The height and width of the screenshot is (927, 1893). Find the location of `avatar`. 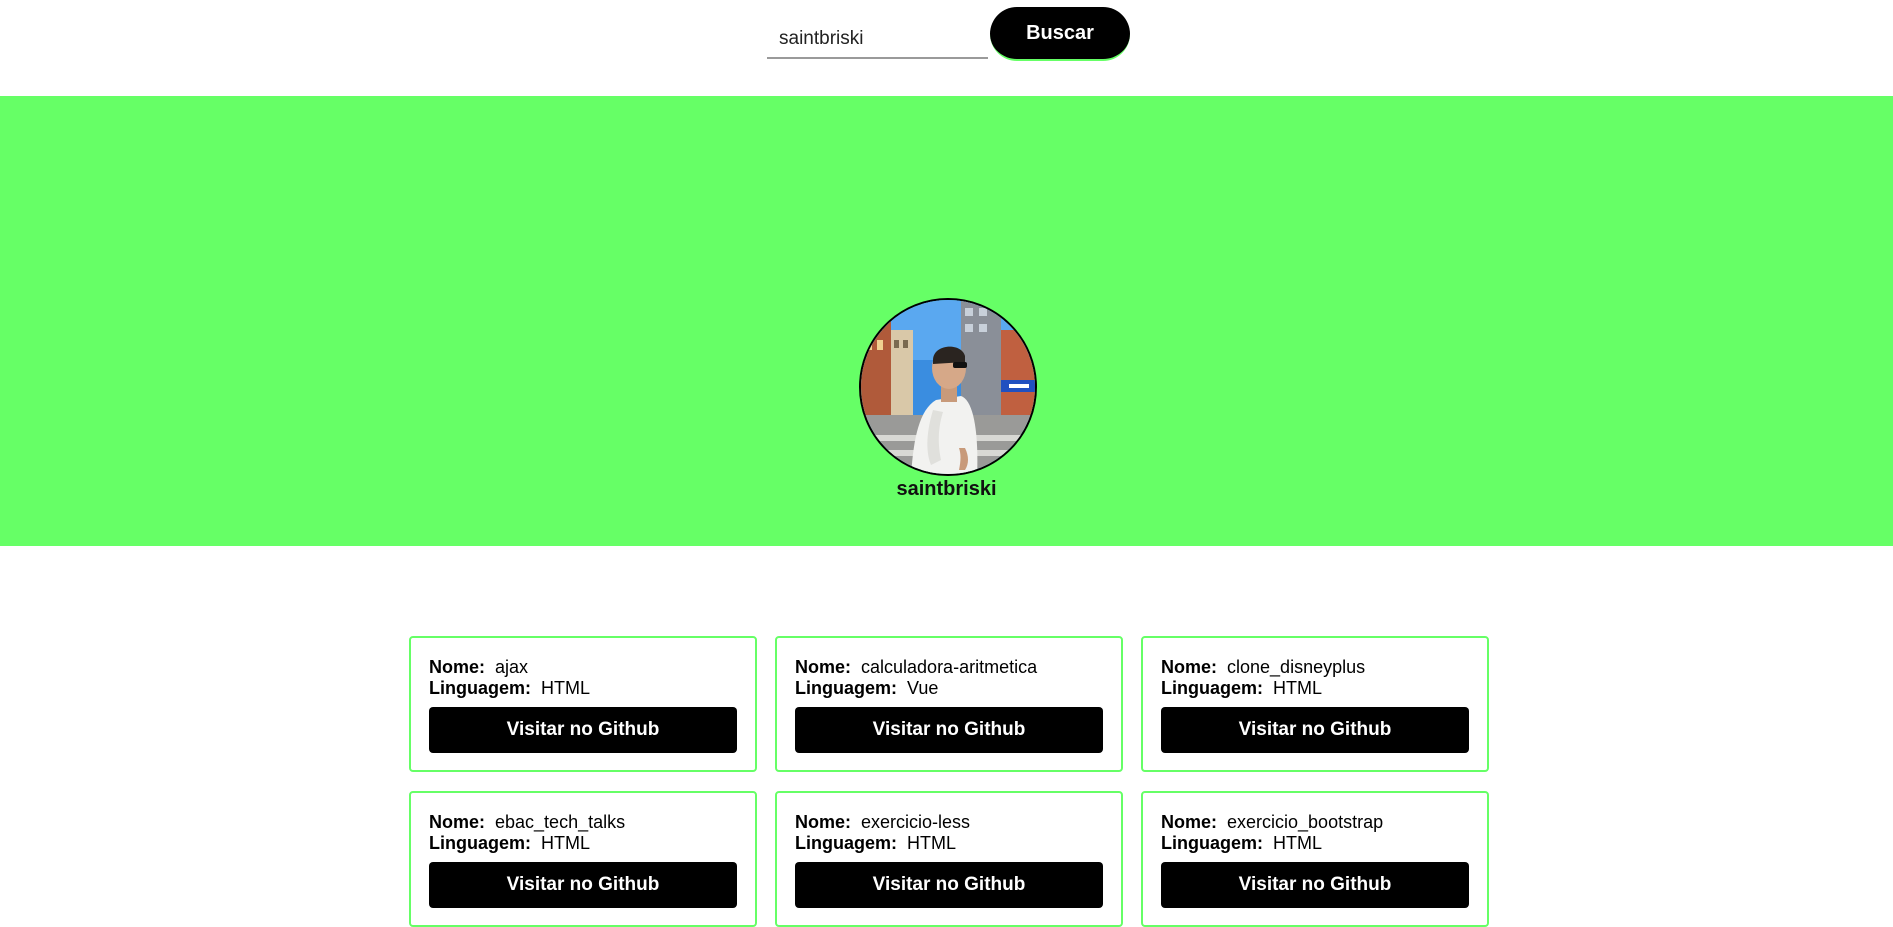

avatar is located at coordinates (948, 387).